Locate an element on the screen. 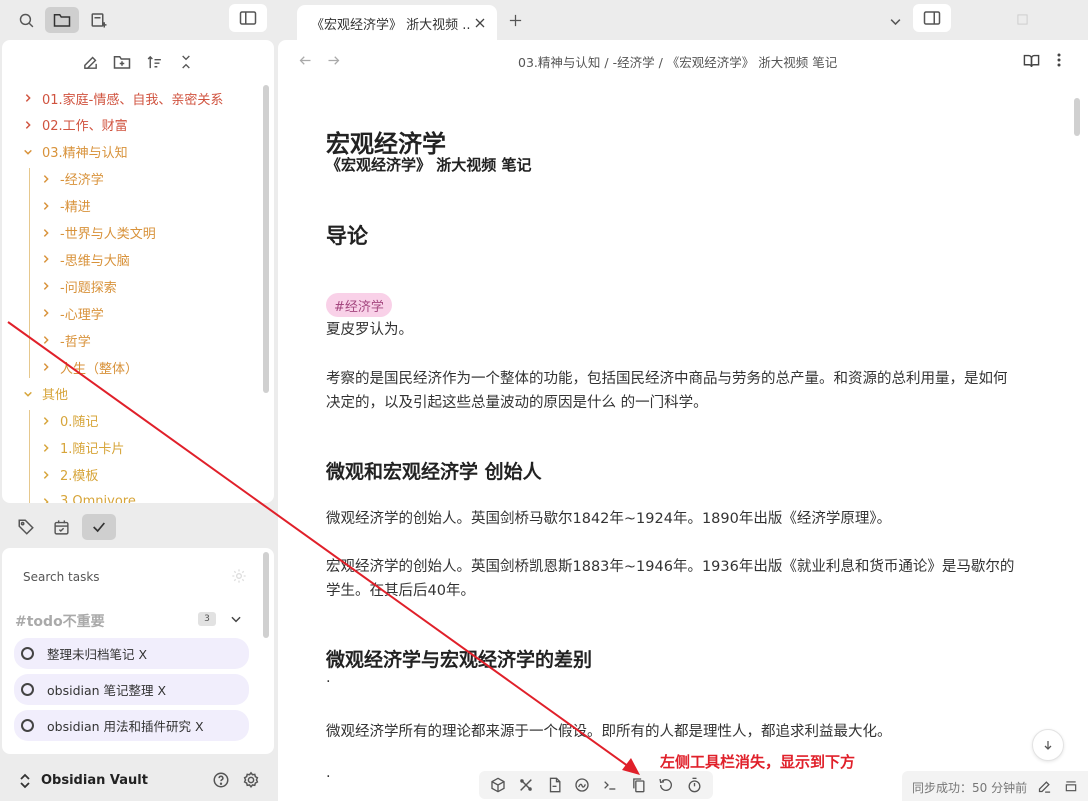 This screenshot has height=801, width=1088. paragraph: 微观经济学所有的理论都来源于一个假设。即所有的人都是理性人，都追求利益最大化。 is located at coordinates (609, 732).